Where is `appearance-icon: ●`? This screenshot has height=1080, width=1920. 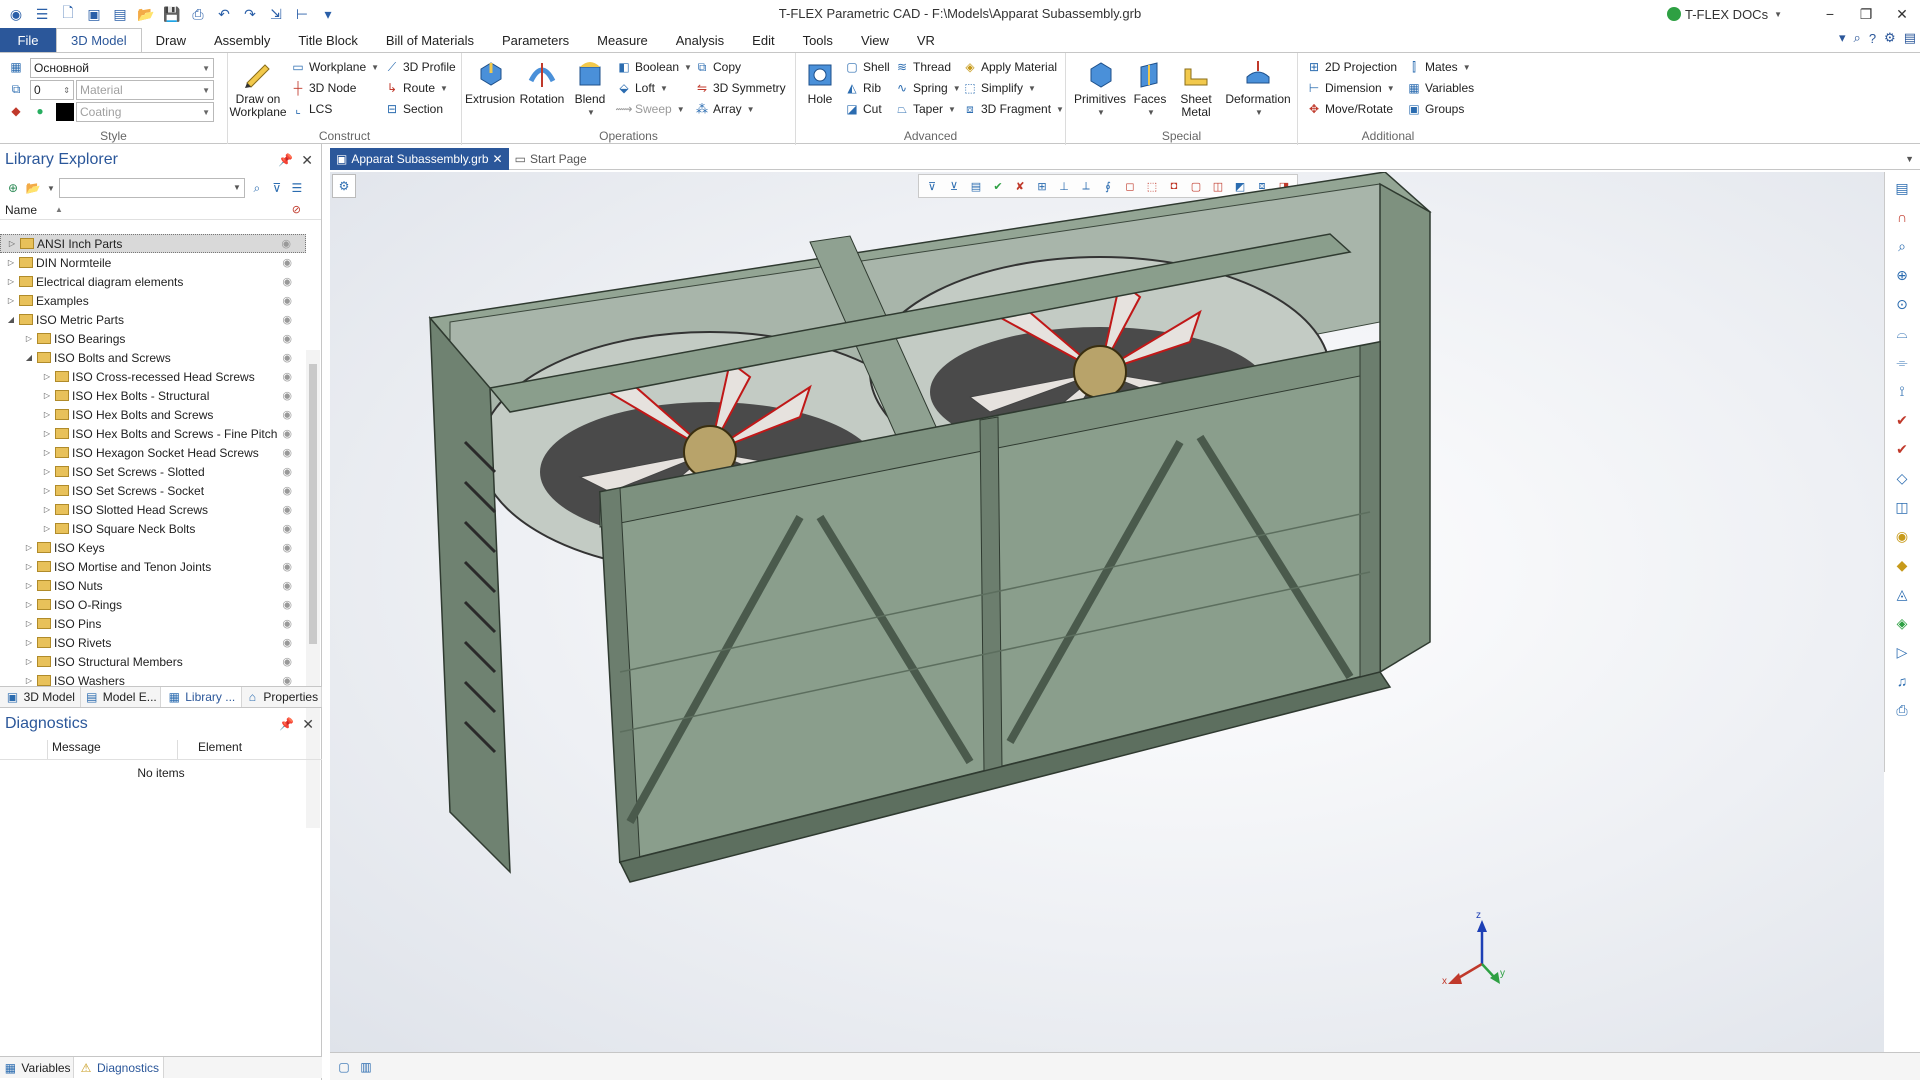 appearance-icon: ● is located at coordinates (40, 111).